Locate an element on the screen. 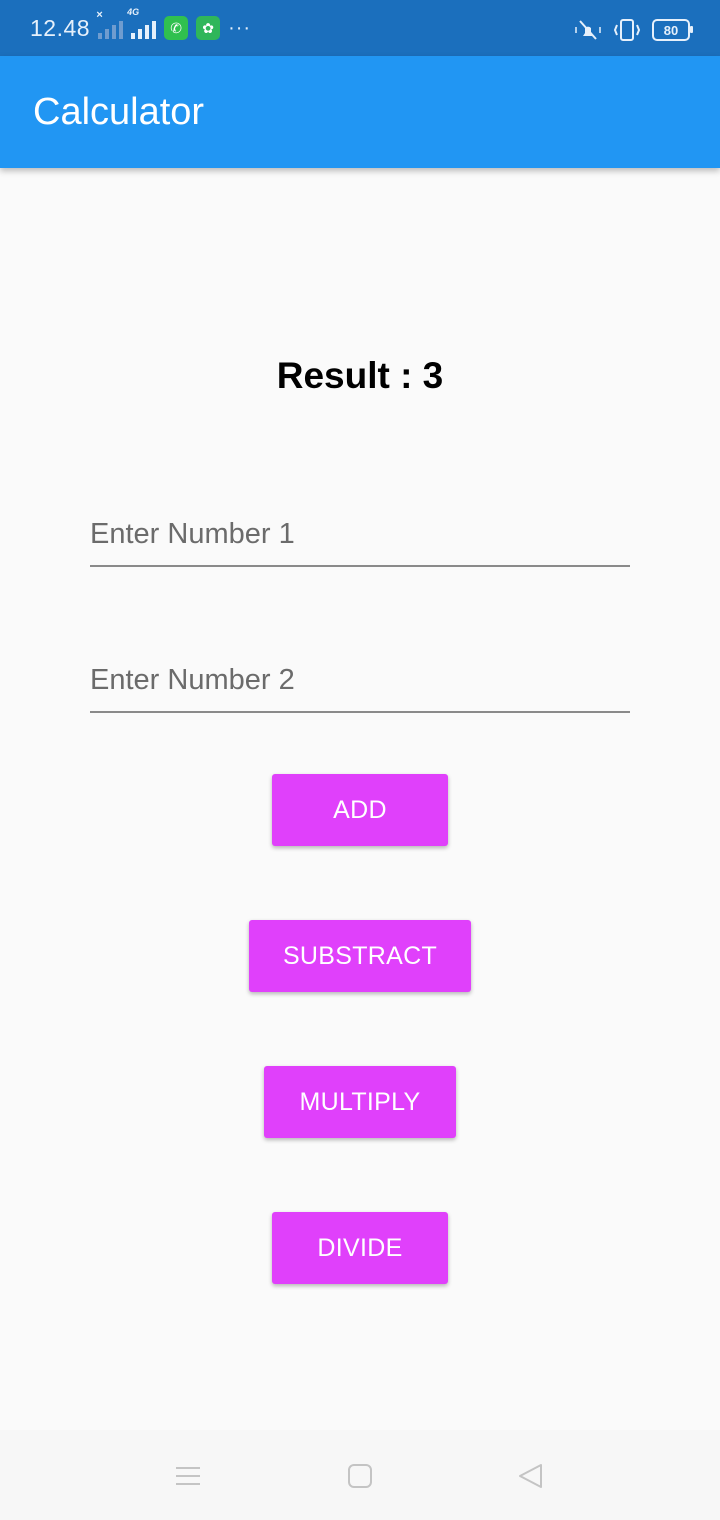 The width and height of the screenshot is (720, 1520). mute-icon is located at coordinates (588, 30).